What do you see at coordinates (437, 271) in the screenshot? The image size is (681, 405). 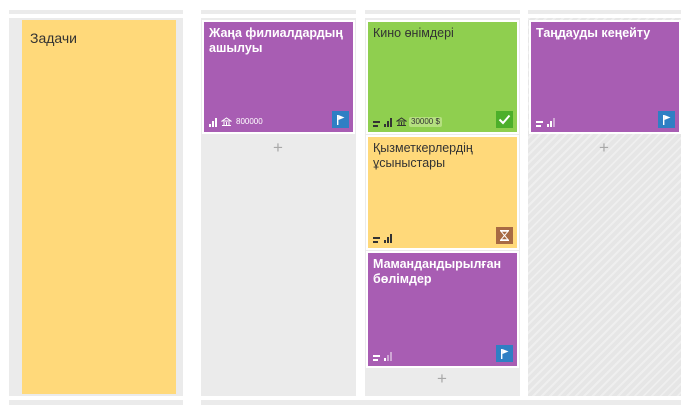 I see `card-title: Мамандандырылған бөлімдер` at bounding box center [437, 271].